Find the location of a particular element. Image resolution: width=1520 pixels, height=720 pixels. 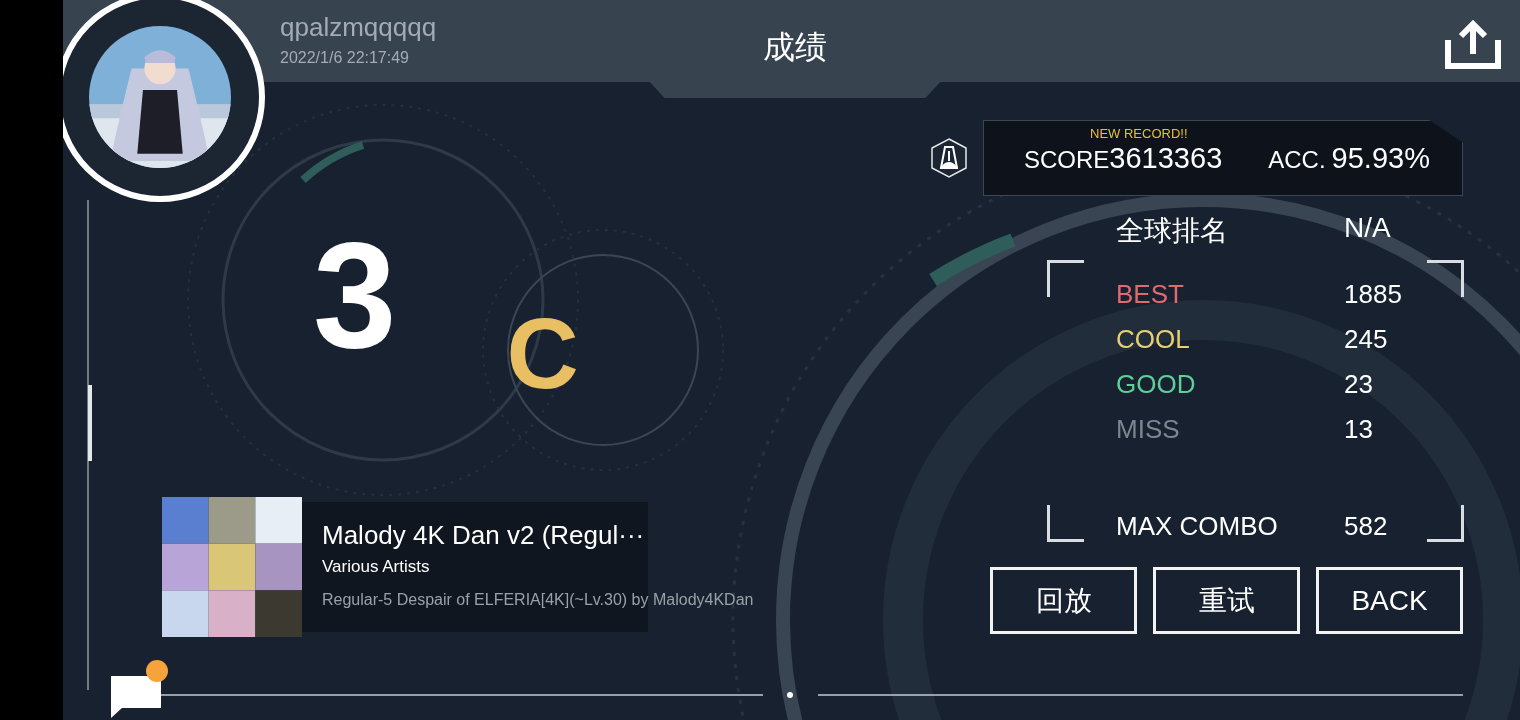

judgement-count: 245 is located at coordinates (1366, 339).